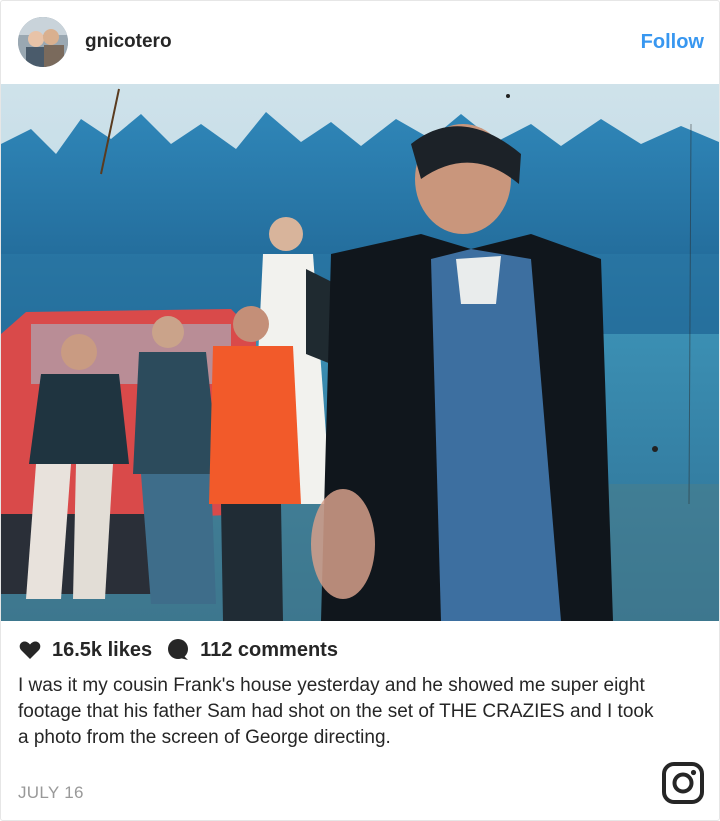 The width and height of the screenshot is (720, 821). Describe the element at coordinates (683, 783) in the screenshot. I see `instagram-logo-icon` at that location.